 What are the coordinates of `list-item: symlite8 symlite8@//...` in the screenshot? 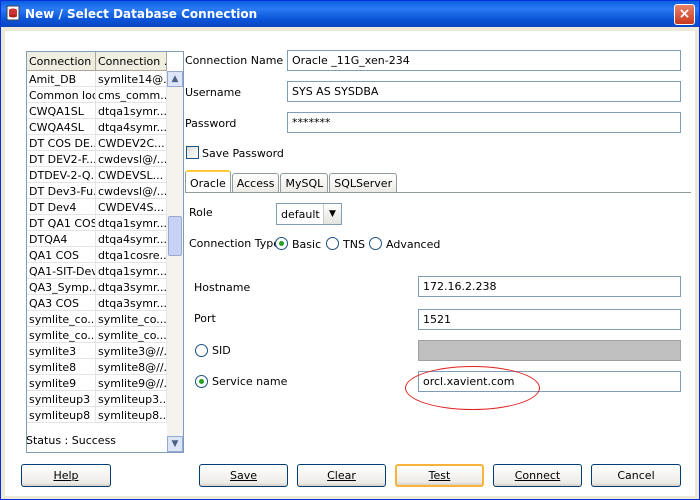 It's located at (97, 367).